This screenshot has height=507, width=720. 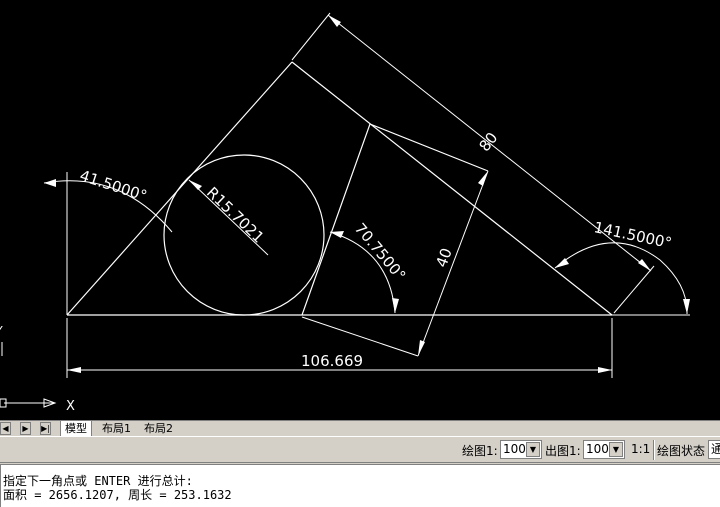 I want to click on angle-arc-right, so click(x=621, y=278).